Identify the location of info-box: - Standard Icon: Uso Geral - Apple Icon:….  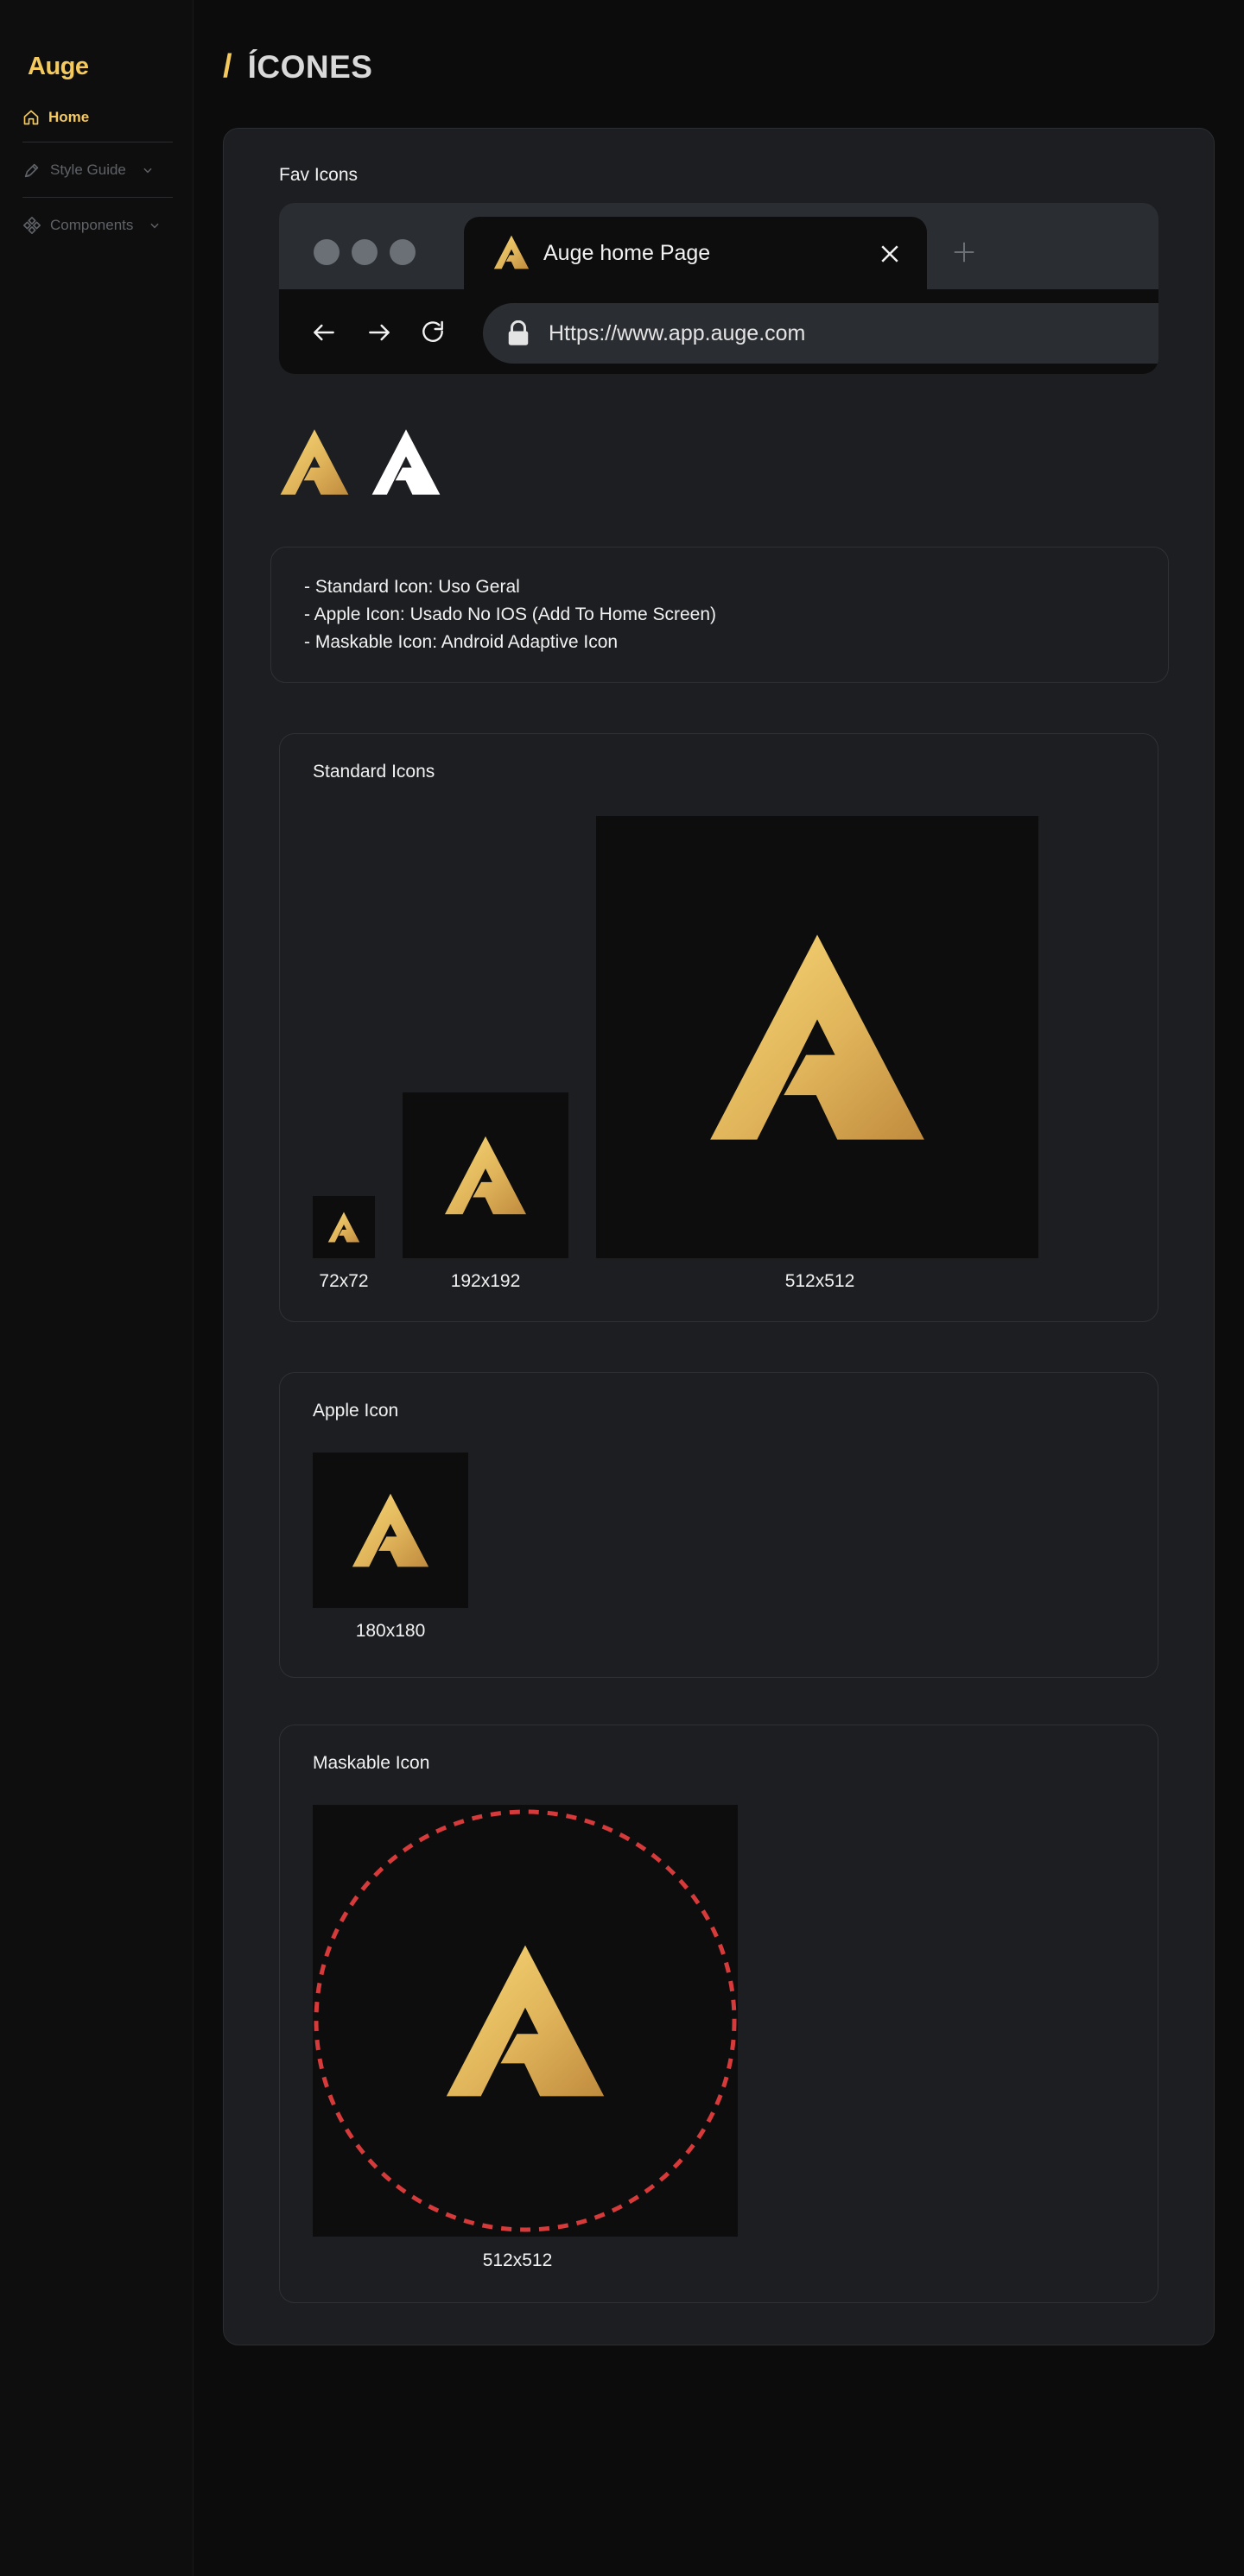
(719, 615).